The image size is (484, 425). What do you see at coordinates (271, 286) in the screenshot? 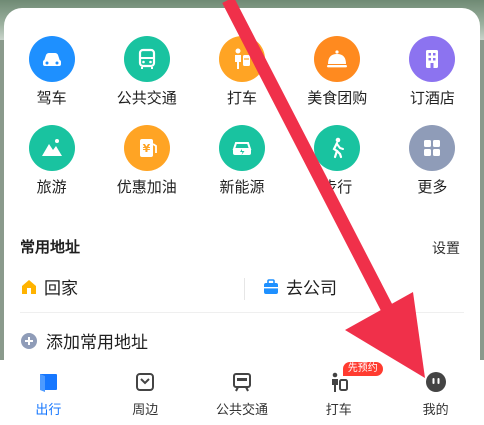
I see `briefcase-icon` at bounding box center [271, 286].